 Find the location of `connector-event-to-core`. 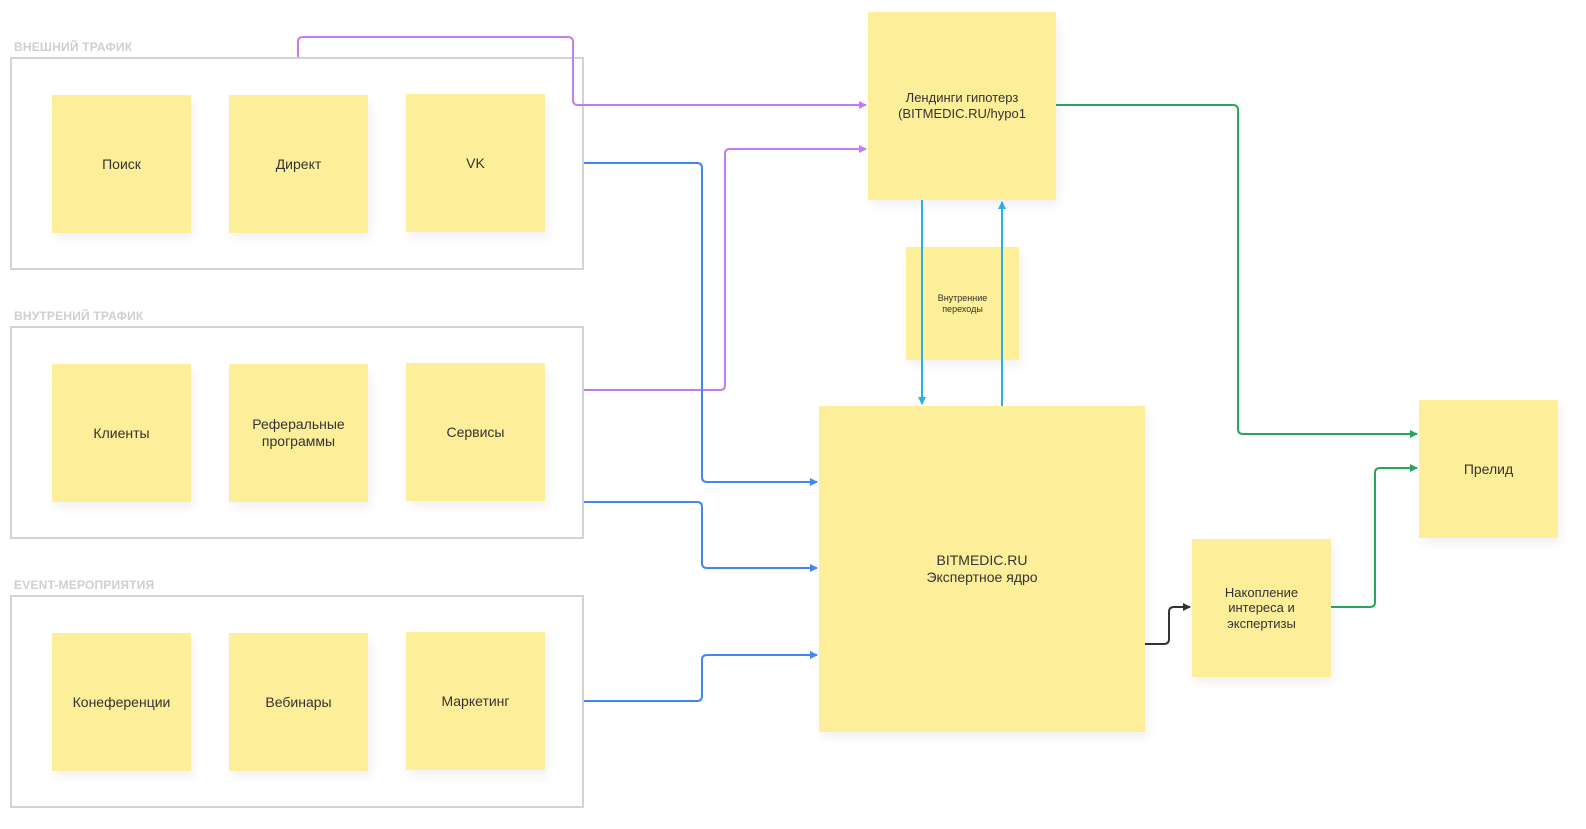

connector-event-to-core is located at coordinates (701, 676).